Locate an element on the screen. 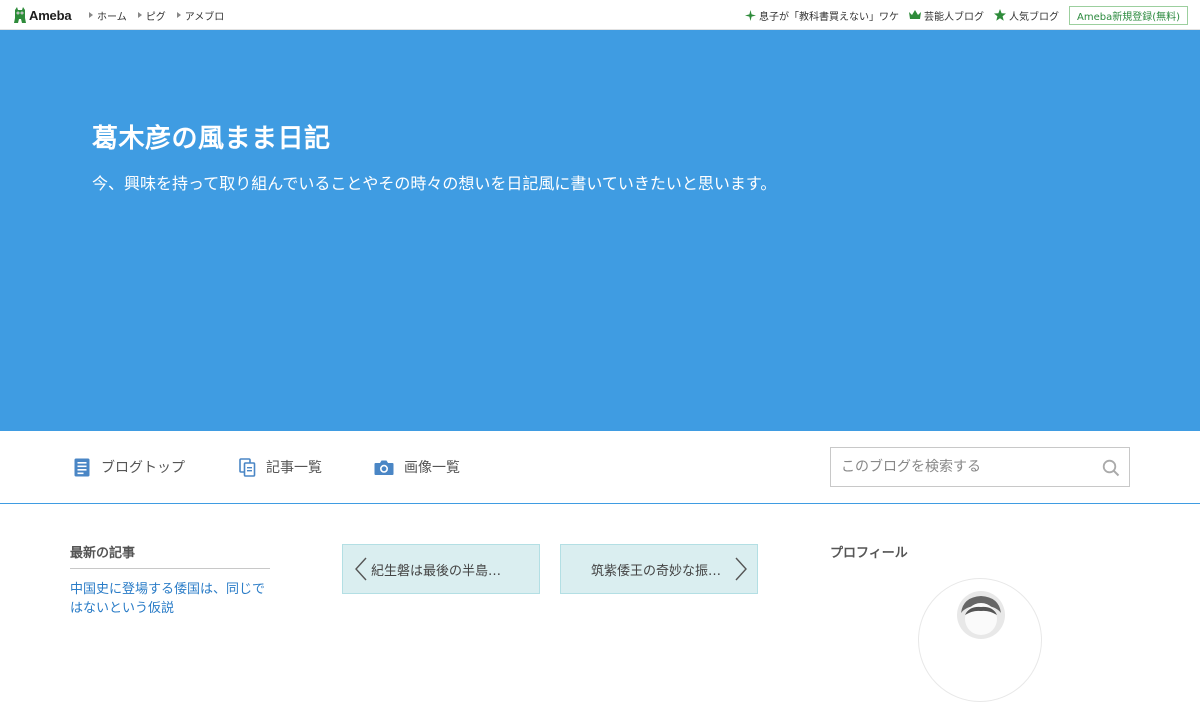  entry-list-link: 記事一覧 is located at coordinates (280, 467).